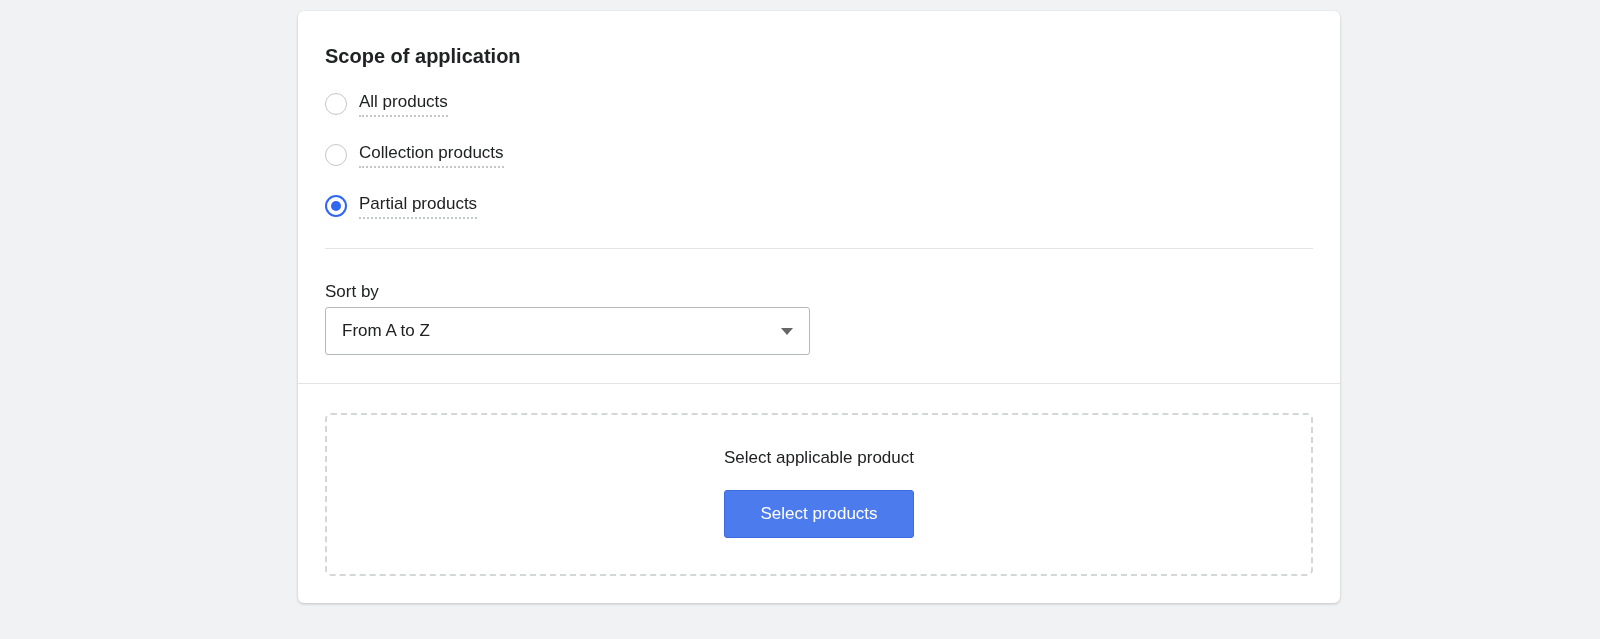 The height and width of the screenshot is (639, 1600). Describe the element at coordinates (423, 56) in the screenshot. I see `section-title: Scope of application` at that location.